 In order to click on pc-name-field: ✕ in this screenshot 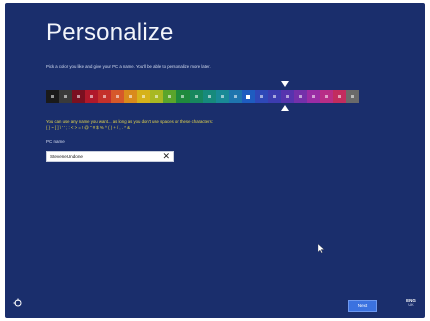, I will do `click(110, 156)`.